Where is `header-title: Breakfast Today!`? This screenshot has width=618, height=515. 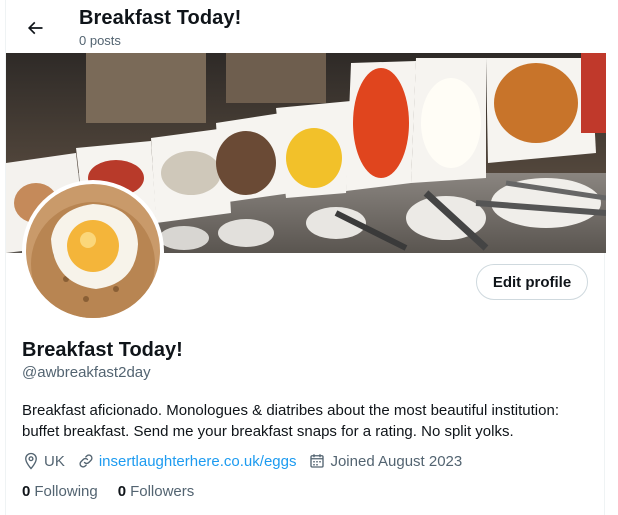
header-title: Breakfast Today! is located at coordinates (160, 18).